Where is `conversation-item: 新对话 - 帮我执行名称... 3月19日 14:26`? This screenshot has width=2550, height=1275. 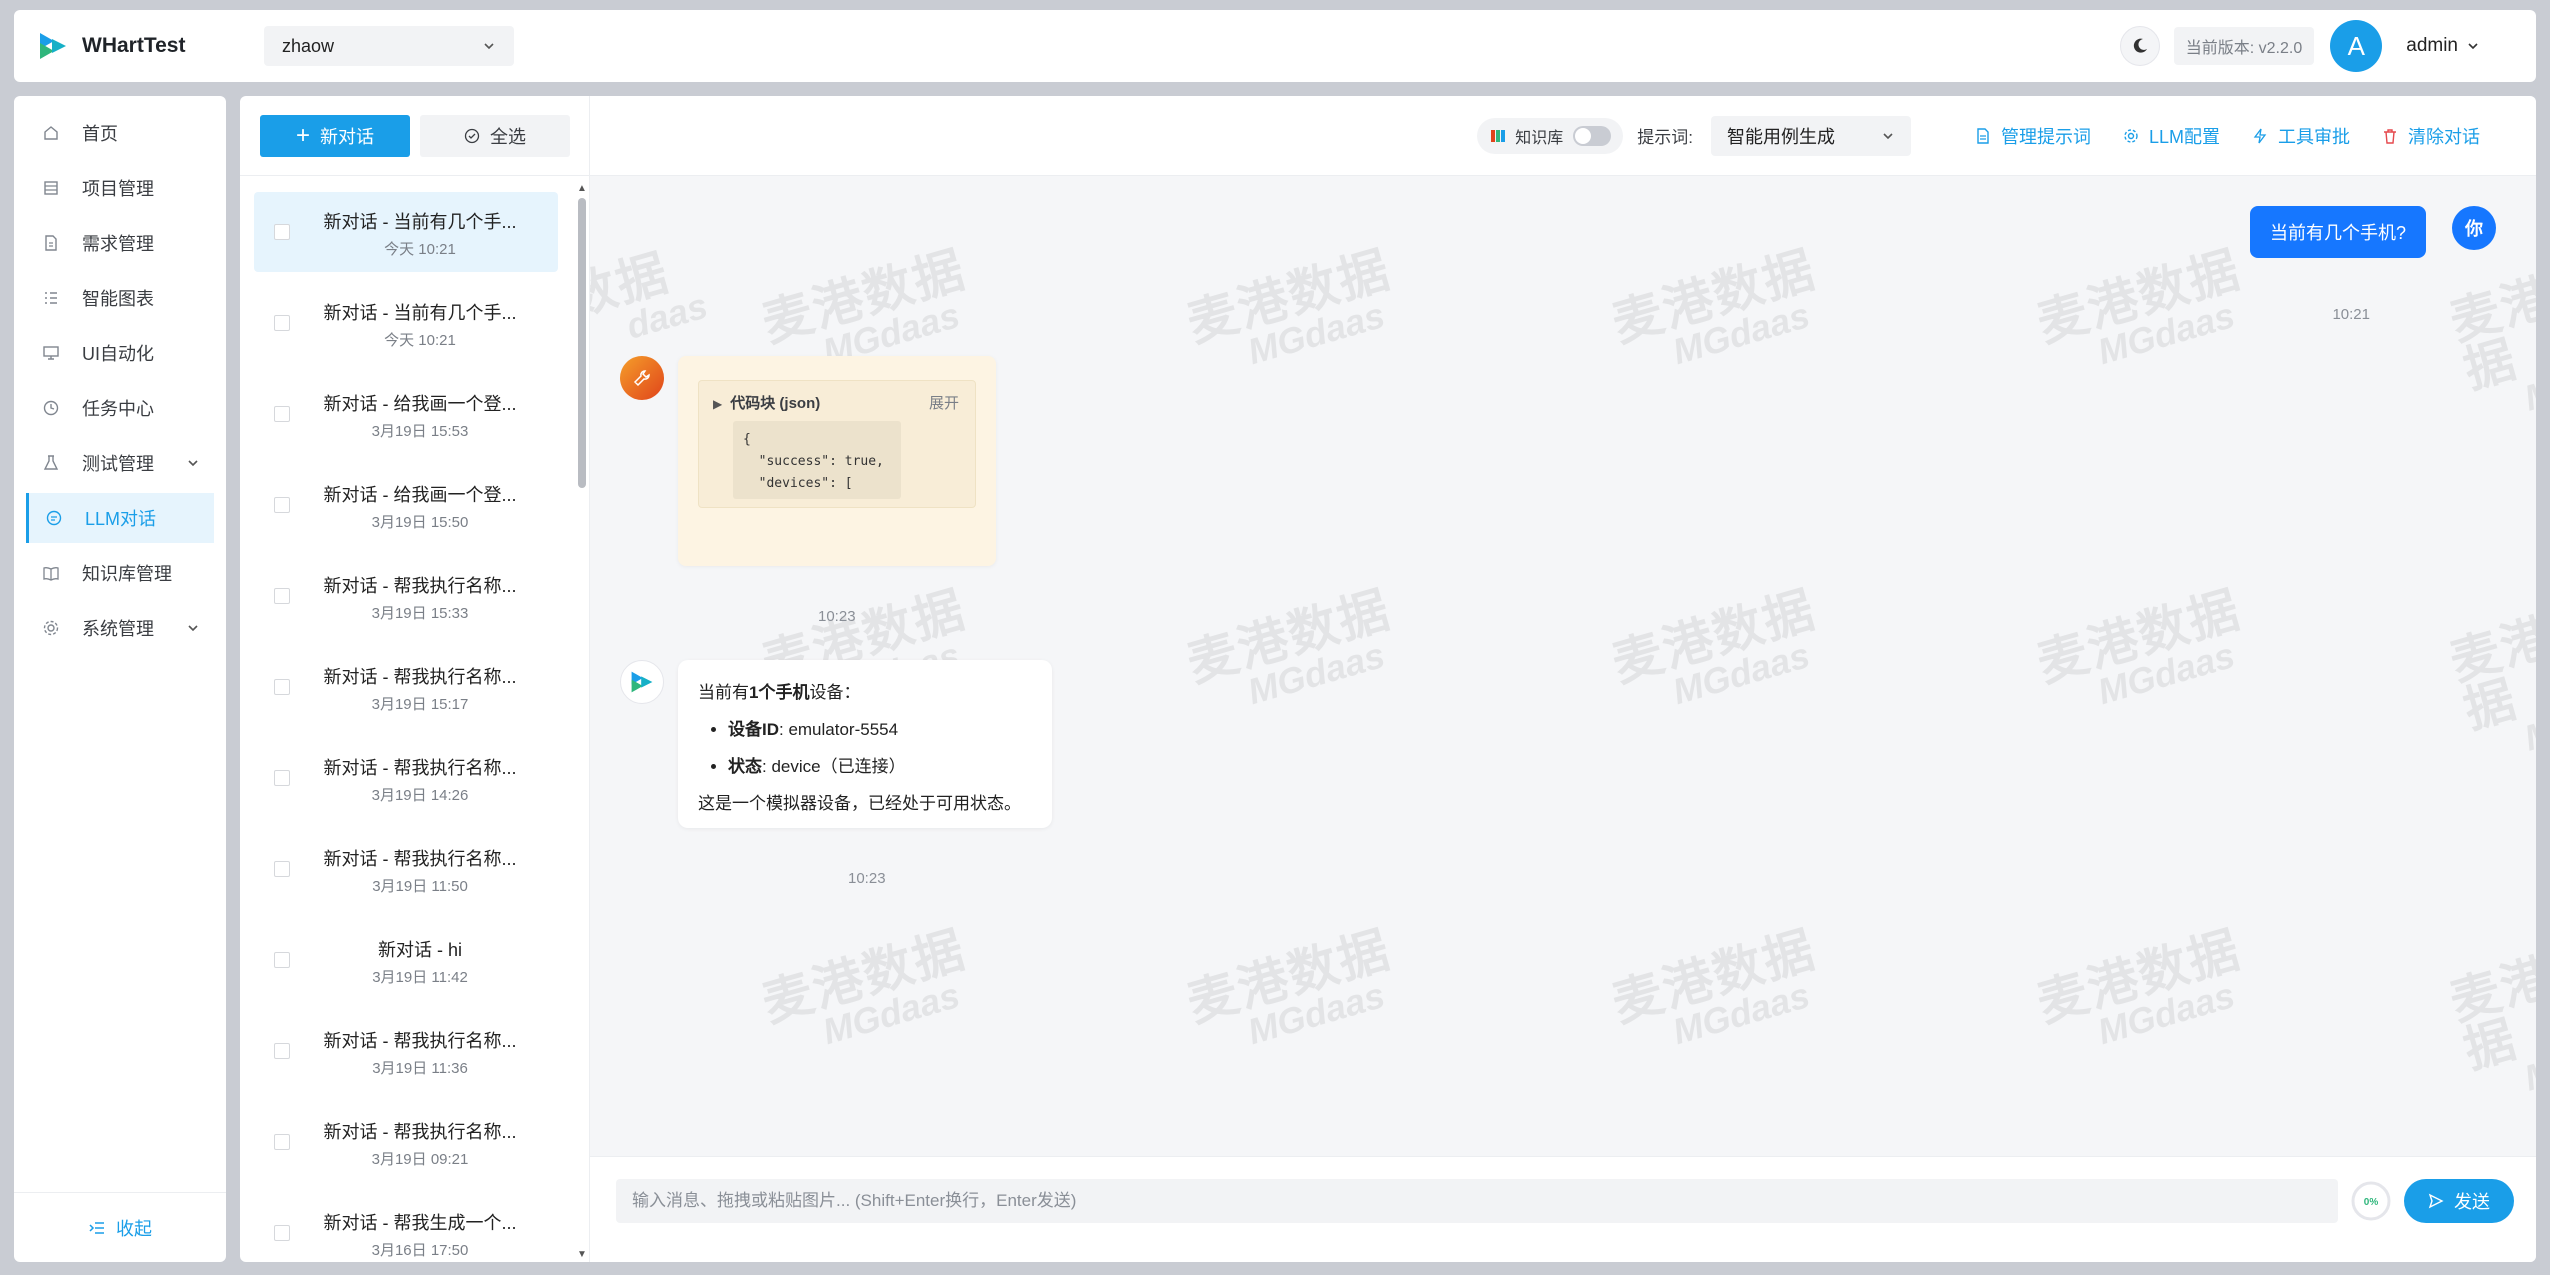 conversation-item: 新对话 - 帮我执行名称... 3月19日 14:26 is located at coordinates (406, 778).